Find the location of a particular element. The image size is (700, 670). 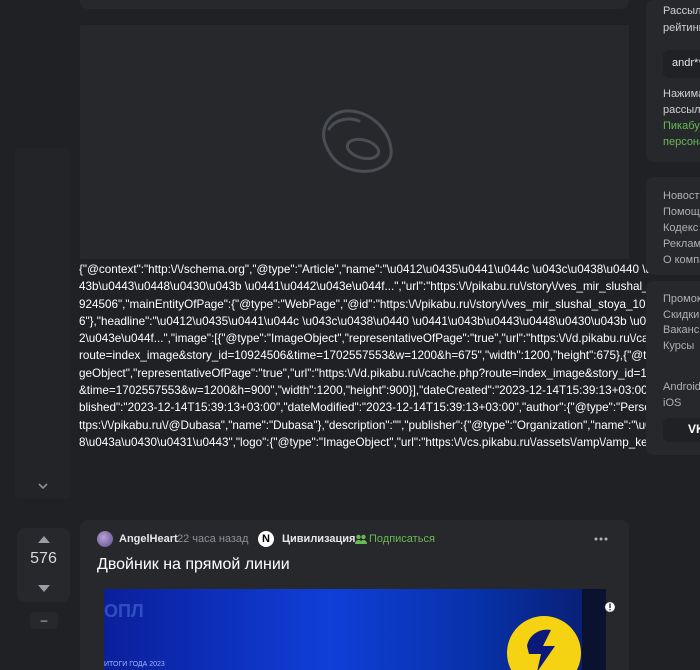

image-caption: ИТОГИ ГОДА 2023 is located at coordinates (134, 664).